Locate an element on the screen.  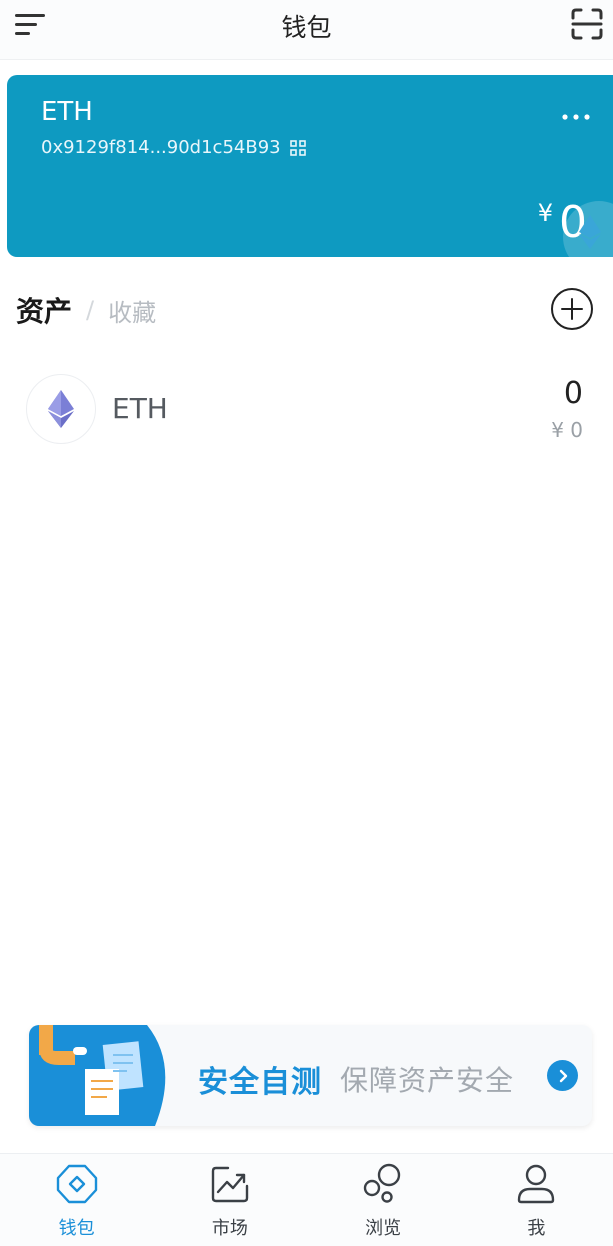
security-check-banner: 安全自测 保障资产安全 is located at coordinates (310, 1075).